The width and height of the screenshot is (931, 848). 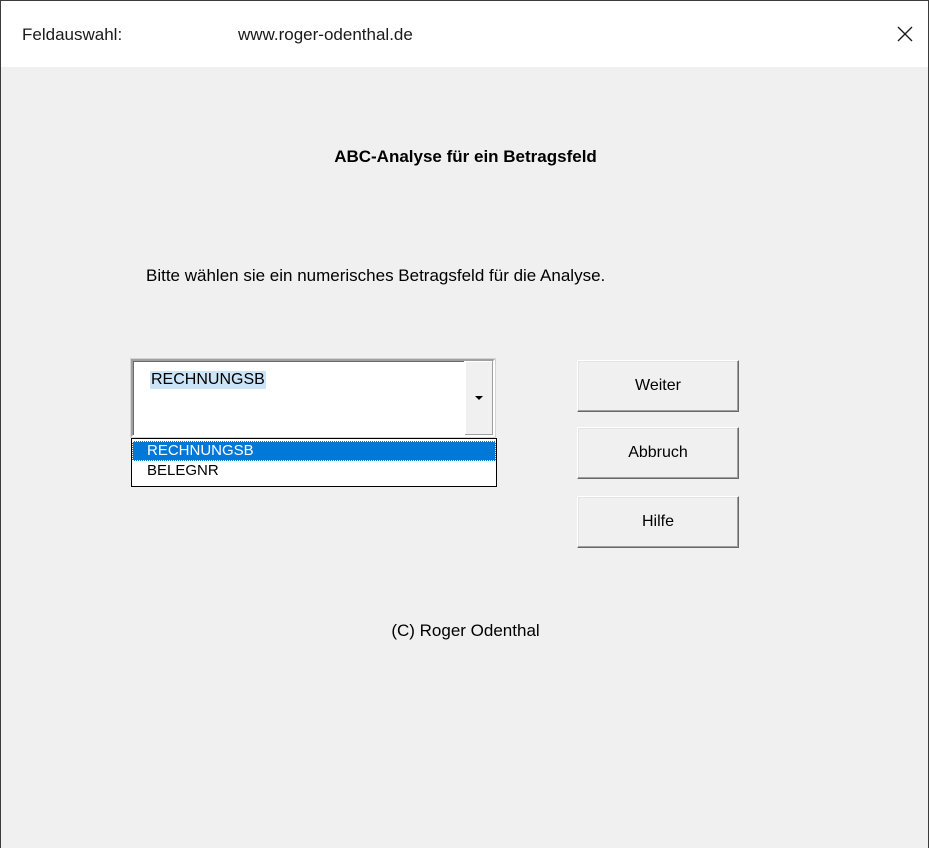 I want to click on dropdown-option-belegnr: BELEGNR, so click(x=314, y=471).